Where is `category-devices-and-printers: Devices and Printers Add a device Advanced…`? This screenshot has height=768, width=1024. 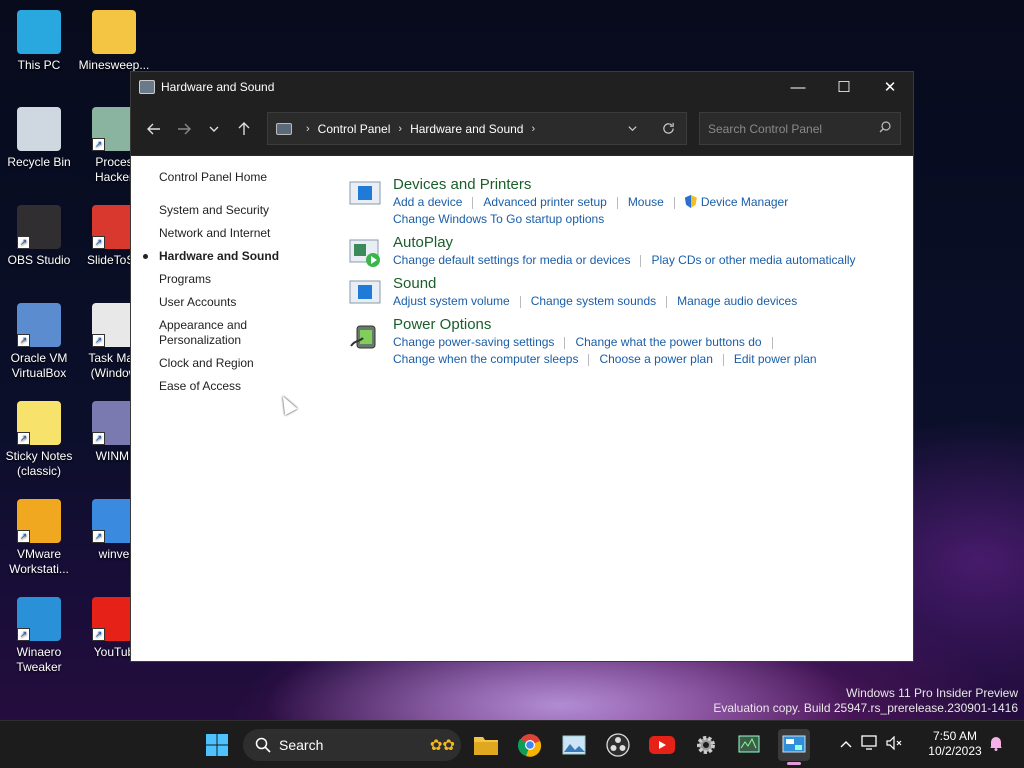 category-devices-and-printers: Devices and Printers Add a device Advanced… is located at coordinates (629, 202).